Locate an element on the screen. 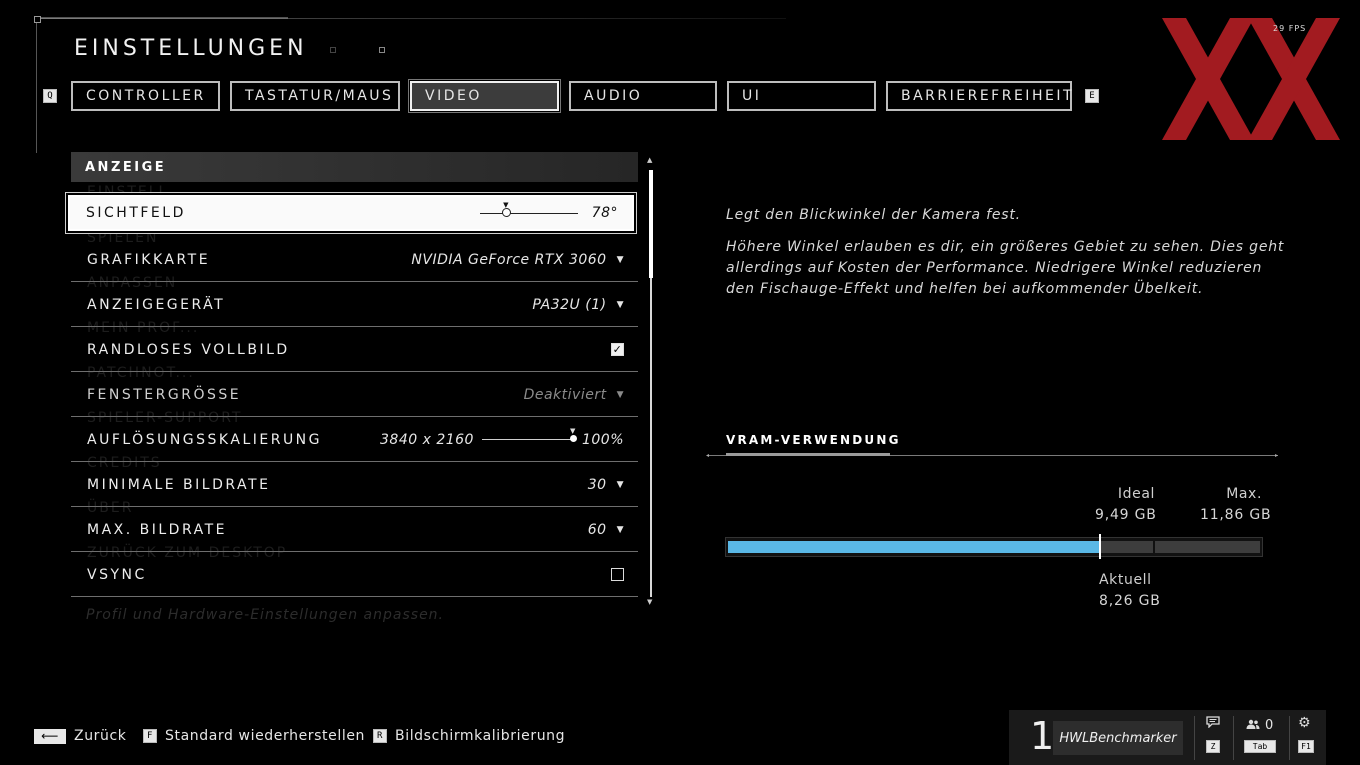  vram-ideal-label: Ideal is located at coordinates (1136, 494).